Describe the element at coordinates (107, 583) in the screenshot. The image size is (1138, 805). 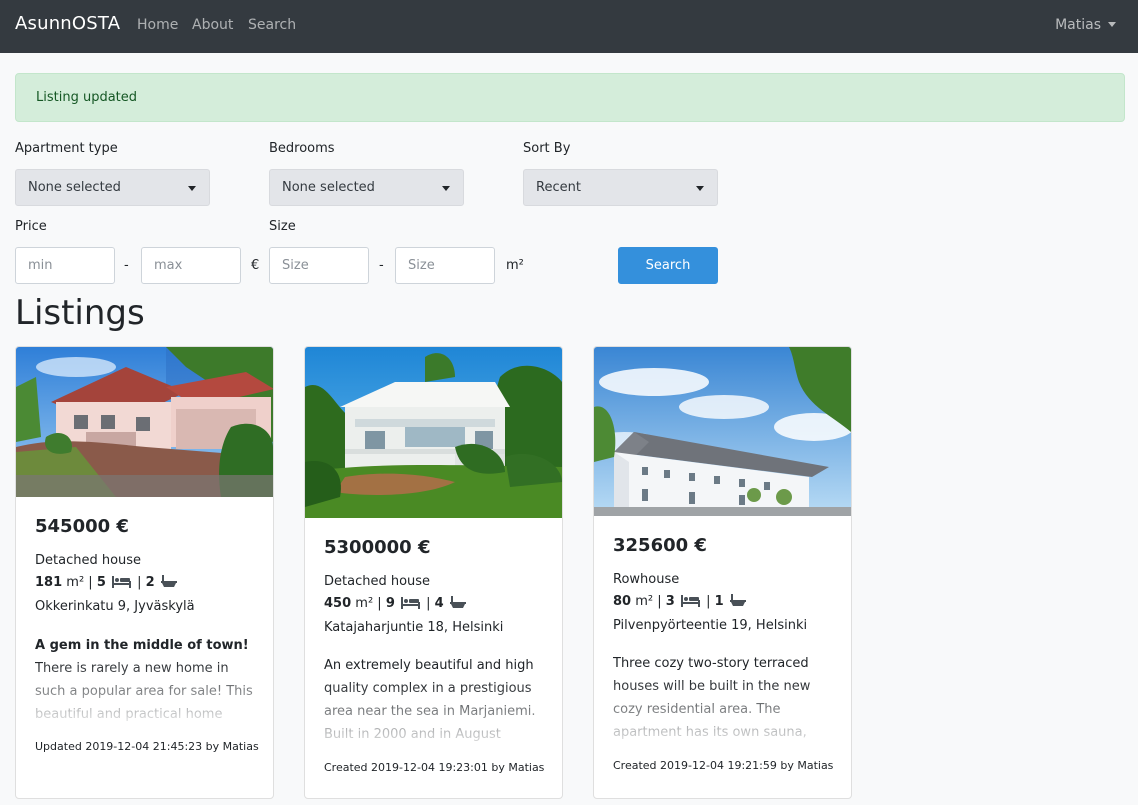
I see `listing-stats: 181 m² | 5 | 2` at that location.